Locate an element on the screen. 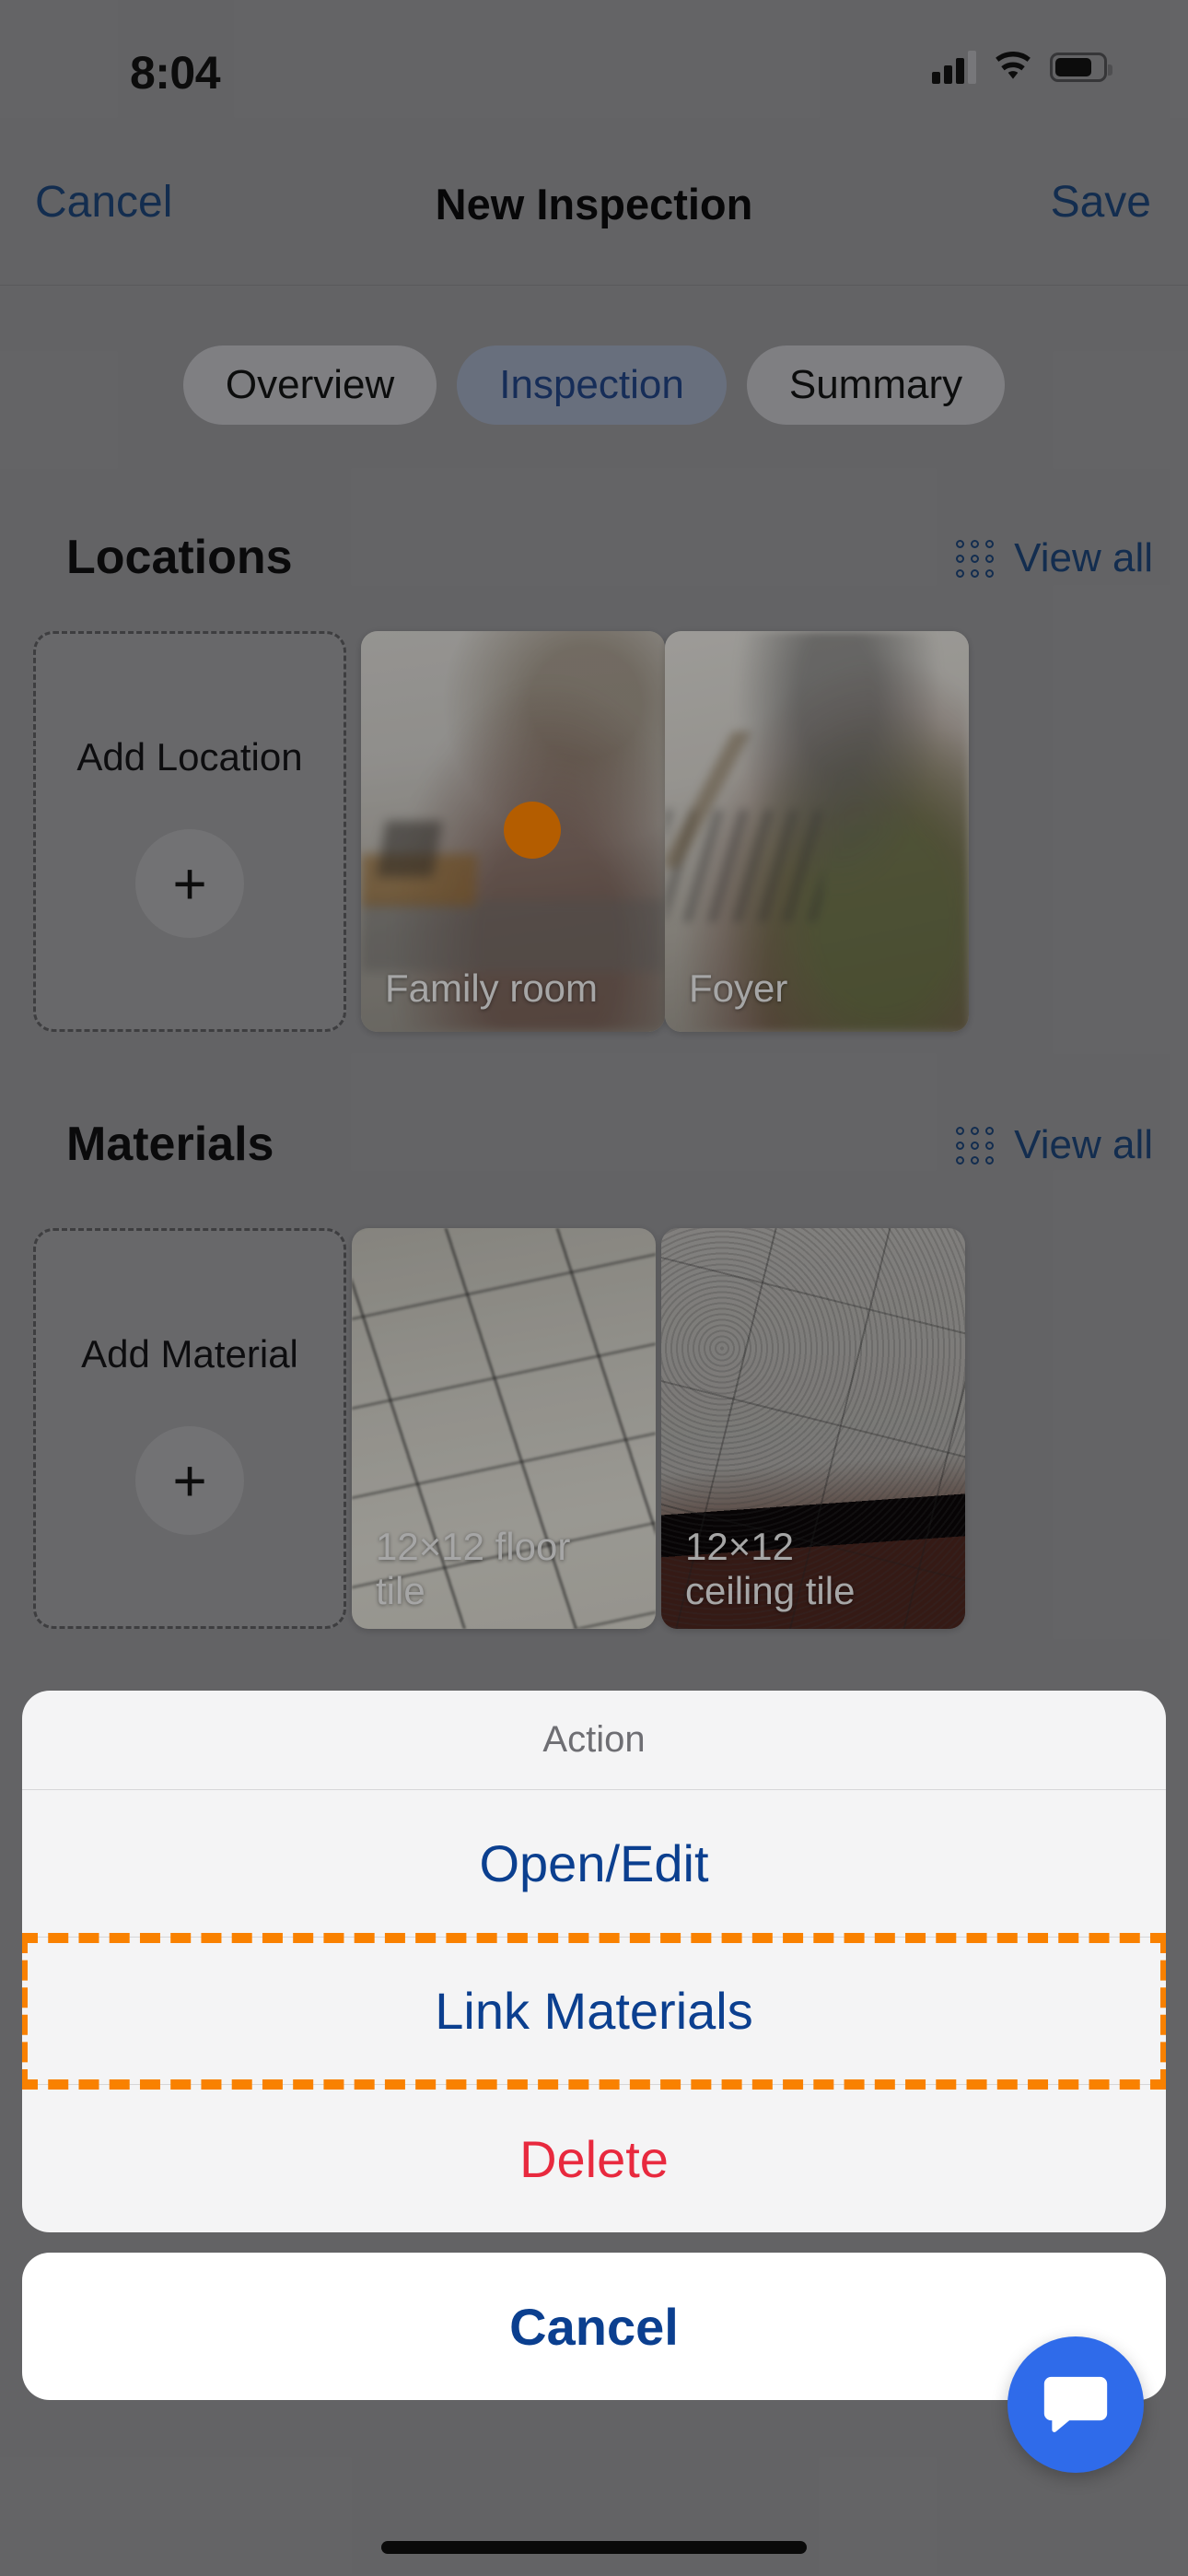  add-material-label: Add Material is located at coordinates (189, 1354).